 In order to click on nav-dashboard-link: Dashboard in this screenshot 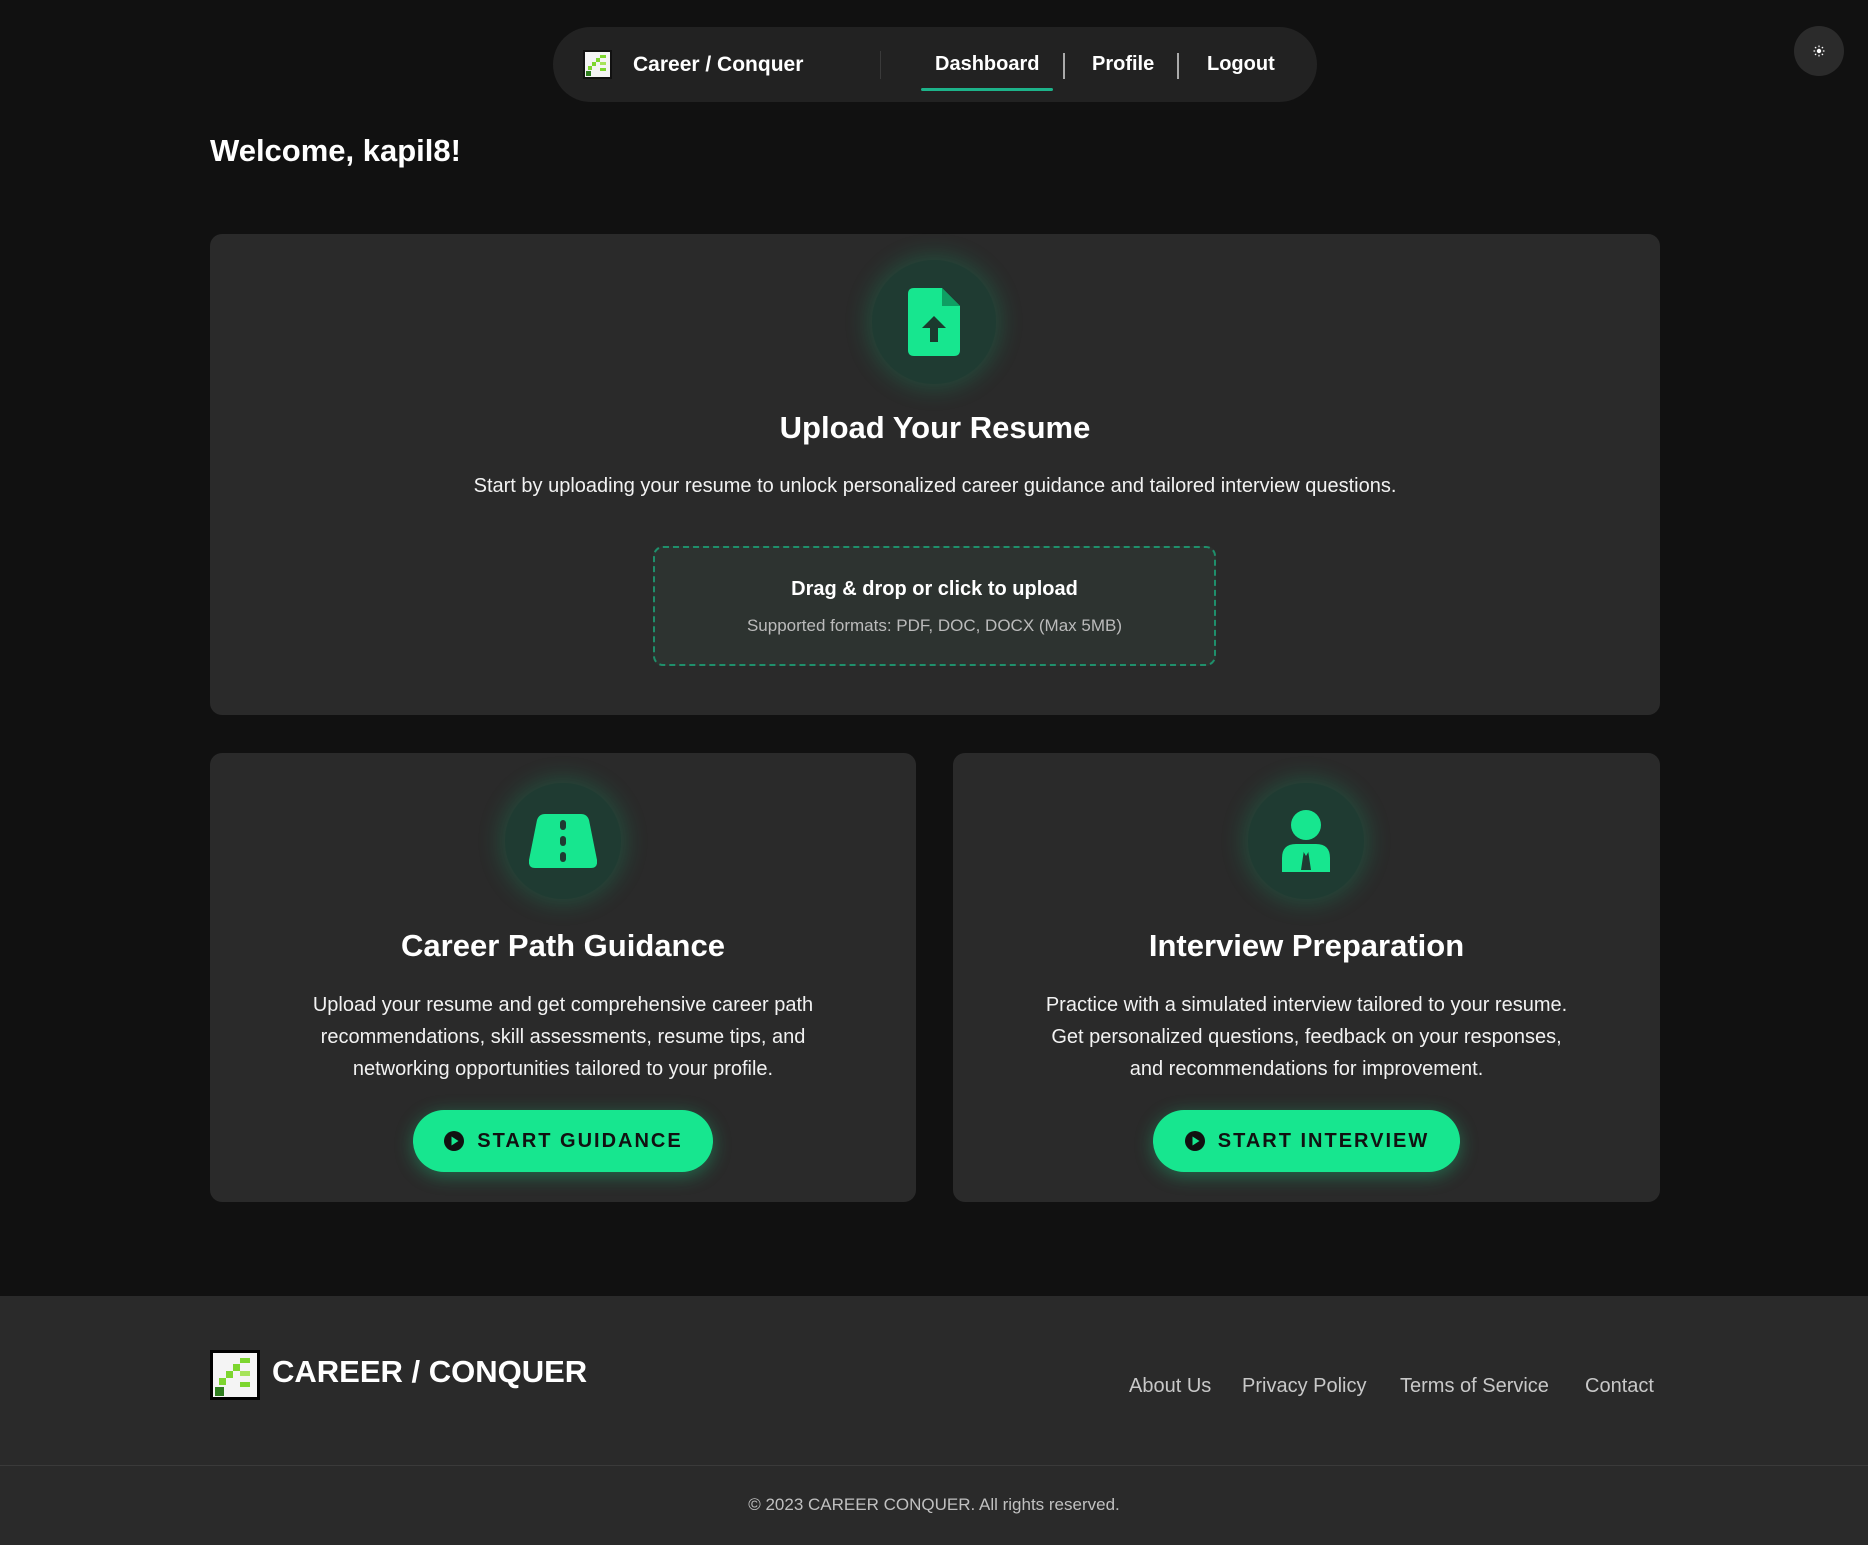, I will do `click(987, 64)`.